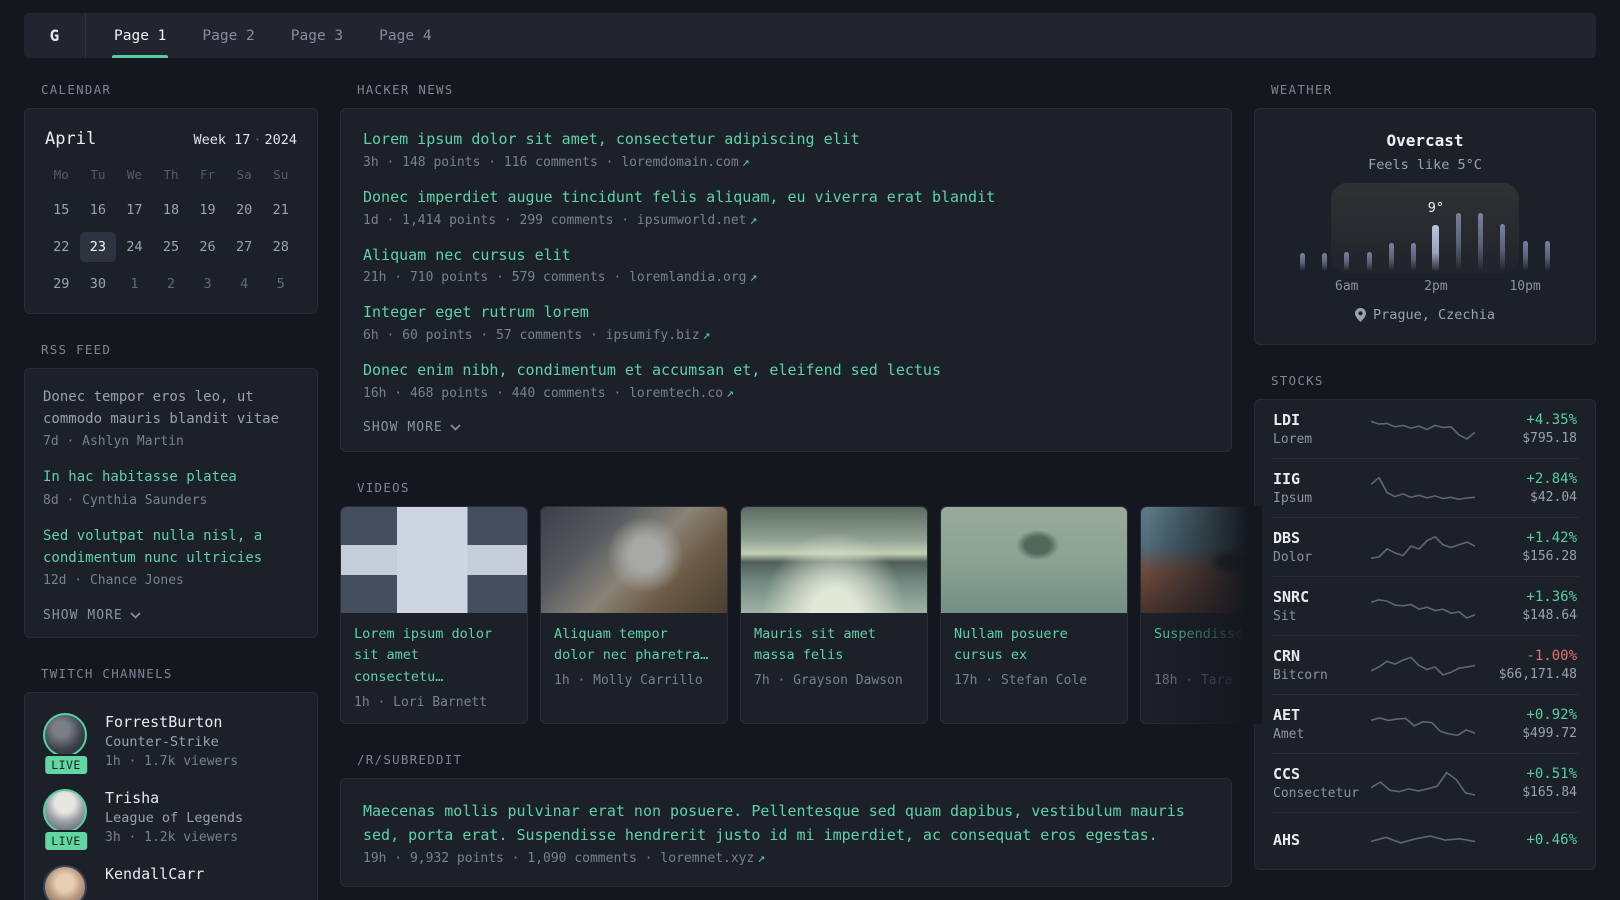 Image resolution: width=1620 pixels, height=900 pixels. What do you see at coordinates (1425, 429) in the screenshot?
I see `stock-row-ldi: LDI Lorem +4.35% $795.18` at bounding box center [1425, 429].